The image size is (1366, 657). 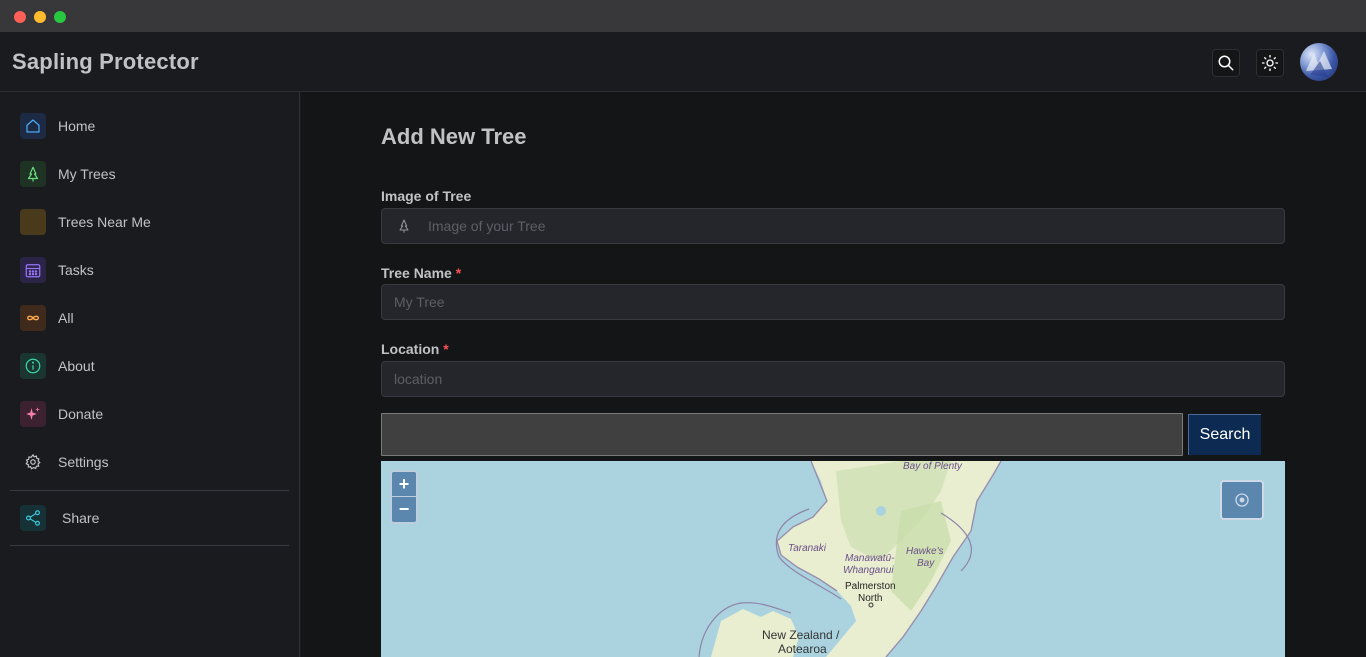 I want to click on sidebar-item-label: Home, so click(x=77, y=126).